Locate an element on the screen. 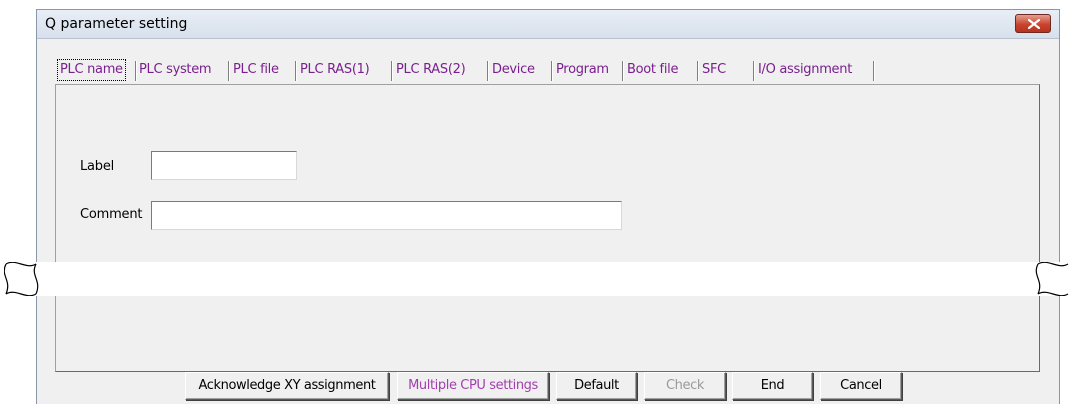 This screenshot has height=404, width=1069. multiple-cpu-settings-button: Multiple CPU settings is located at coordinates (473, 386).